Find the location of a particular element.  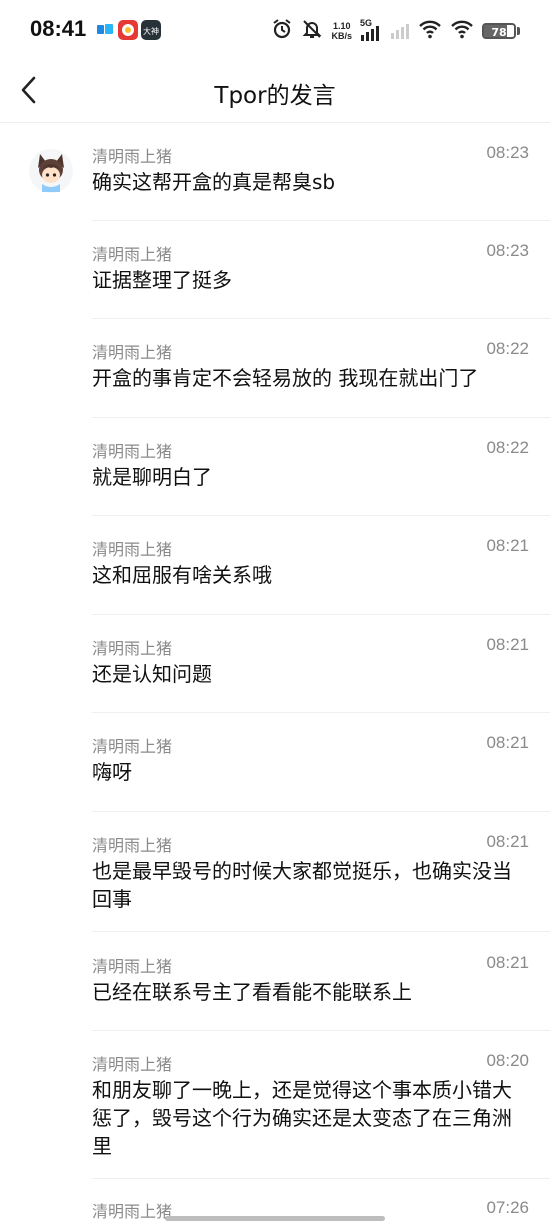

avatar is located at coordinates (51, 171).